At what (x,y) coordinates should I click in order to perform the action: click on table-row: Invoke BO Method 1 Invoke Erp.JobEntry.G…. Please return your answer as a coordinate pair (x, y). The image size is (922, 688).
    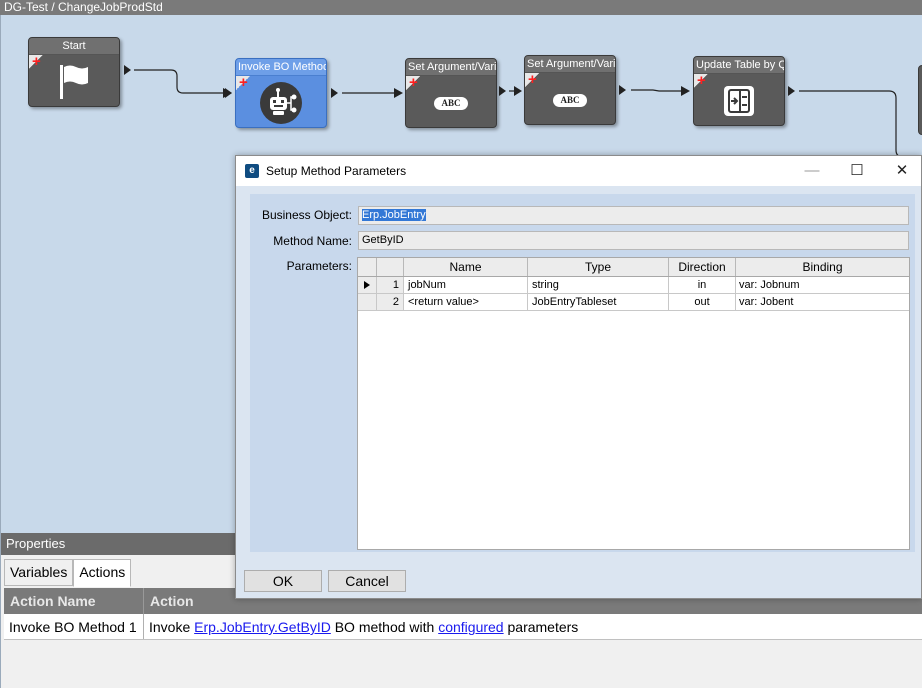
    Looking at the image, I should click on (463, 627).